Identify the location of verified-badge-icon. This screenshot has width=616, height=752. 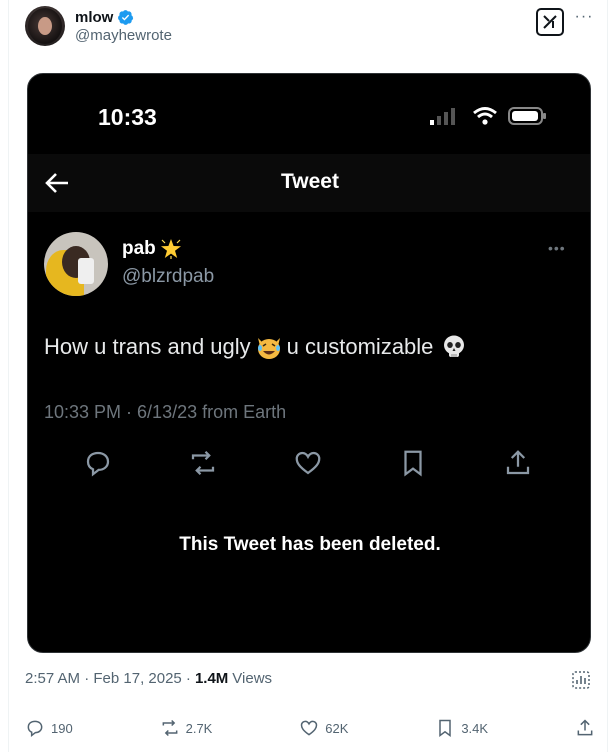
(126, 17).